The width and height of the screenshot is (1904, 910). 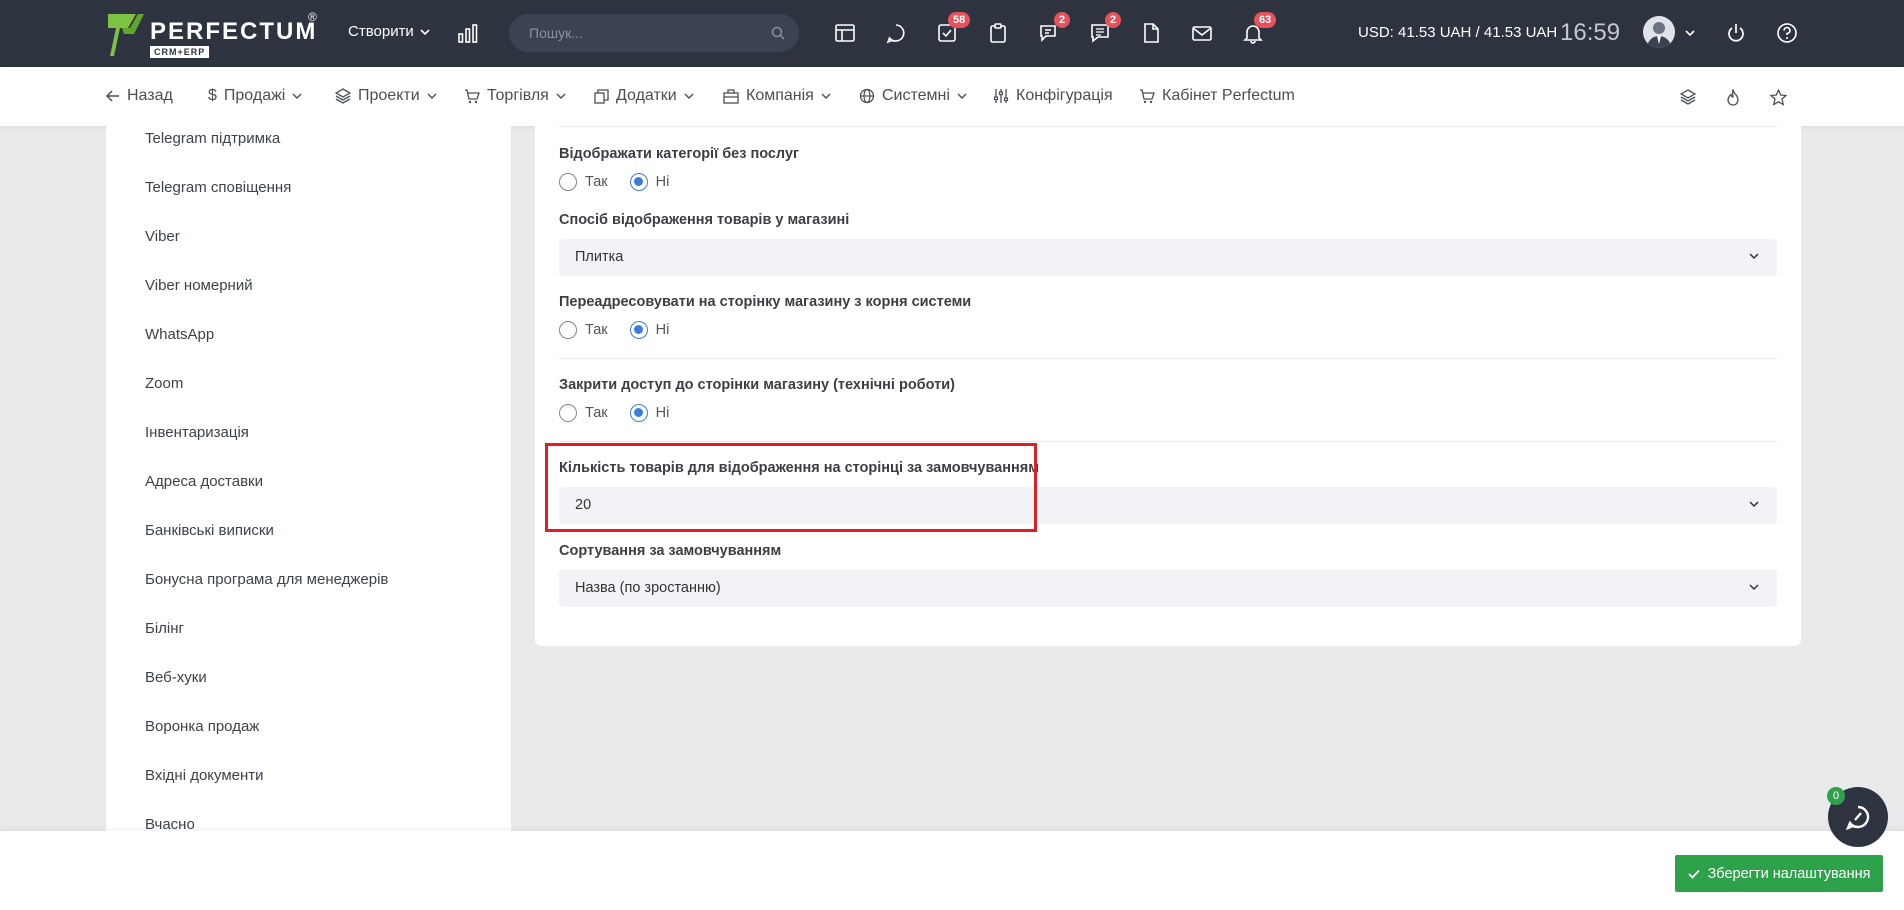 I want to click on sidebar-item: Zoom, so click(x=164, y=383).